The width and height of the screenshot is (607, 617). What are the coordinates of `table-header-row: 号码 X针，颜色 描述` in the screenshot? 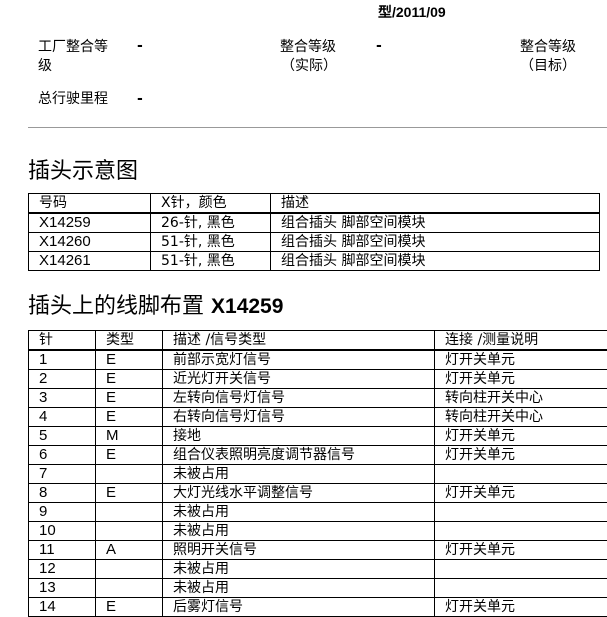 It's located at (314, 204).